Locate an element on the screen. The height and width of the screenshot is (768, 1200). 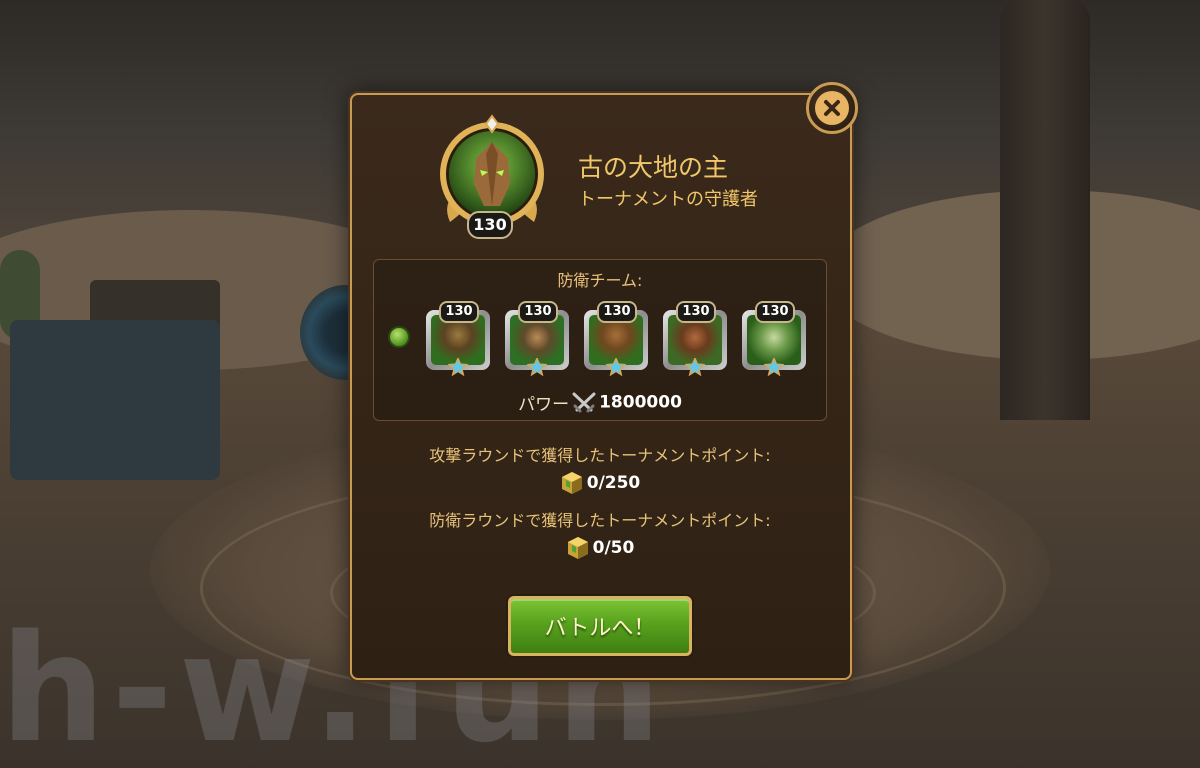
close-button is located at coordinates (832, 108).